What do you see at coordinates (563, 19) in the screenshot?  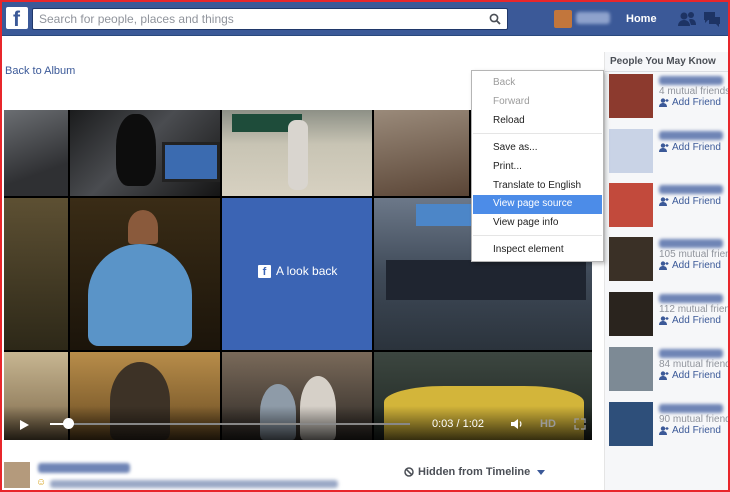 I see `profile-avatar` at bounding box center [563, 19].